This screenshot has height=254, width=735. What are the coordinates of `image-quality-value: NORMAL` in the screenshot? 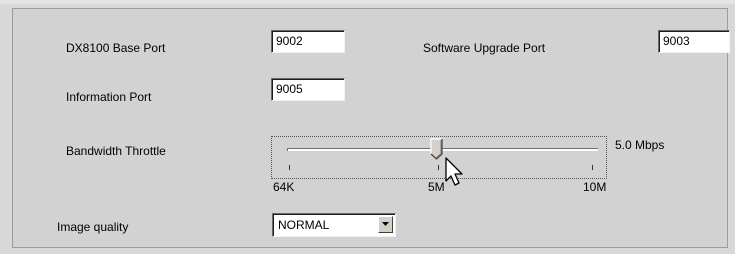 It's located at (304, 225).